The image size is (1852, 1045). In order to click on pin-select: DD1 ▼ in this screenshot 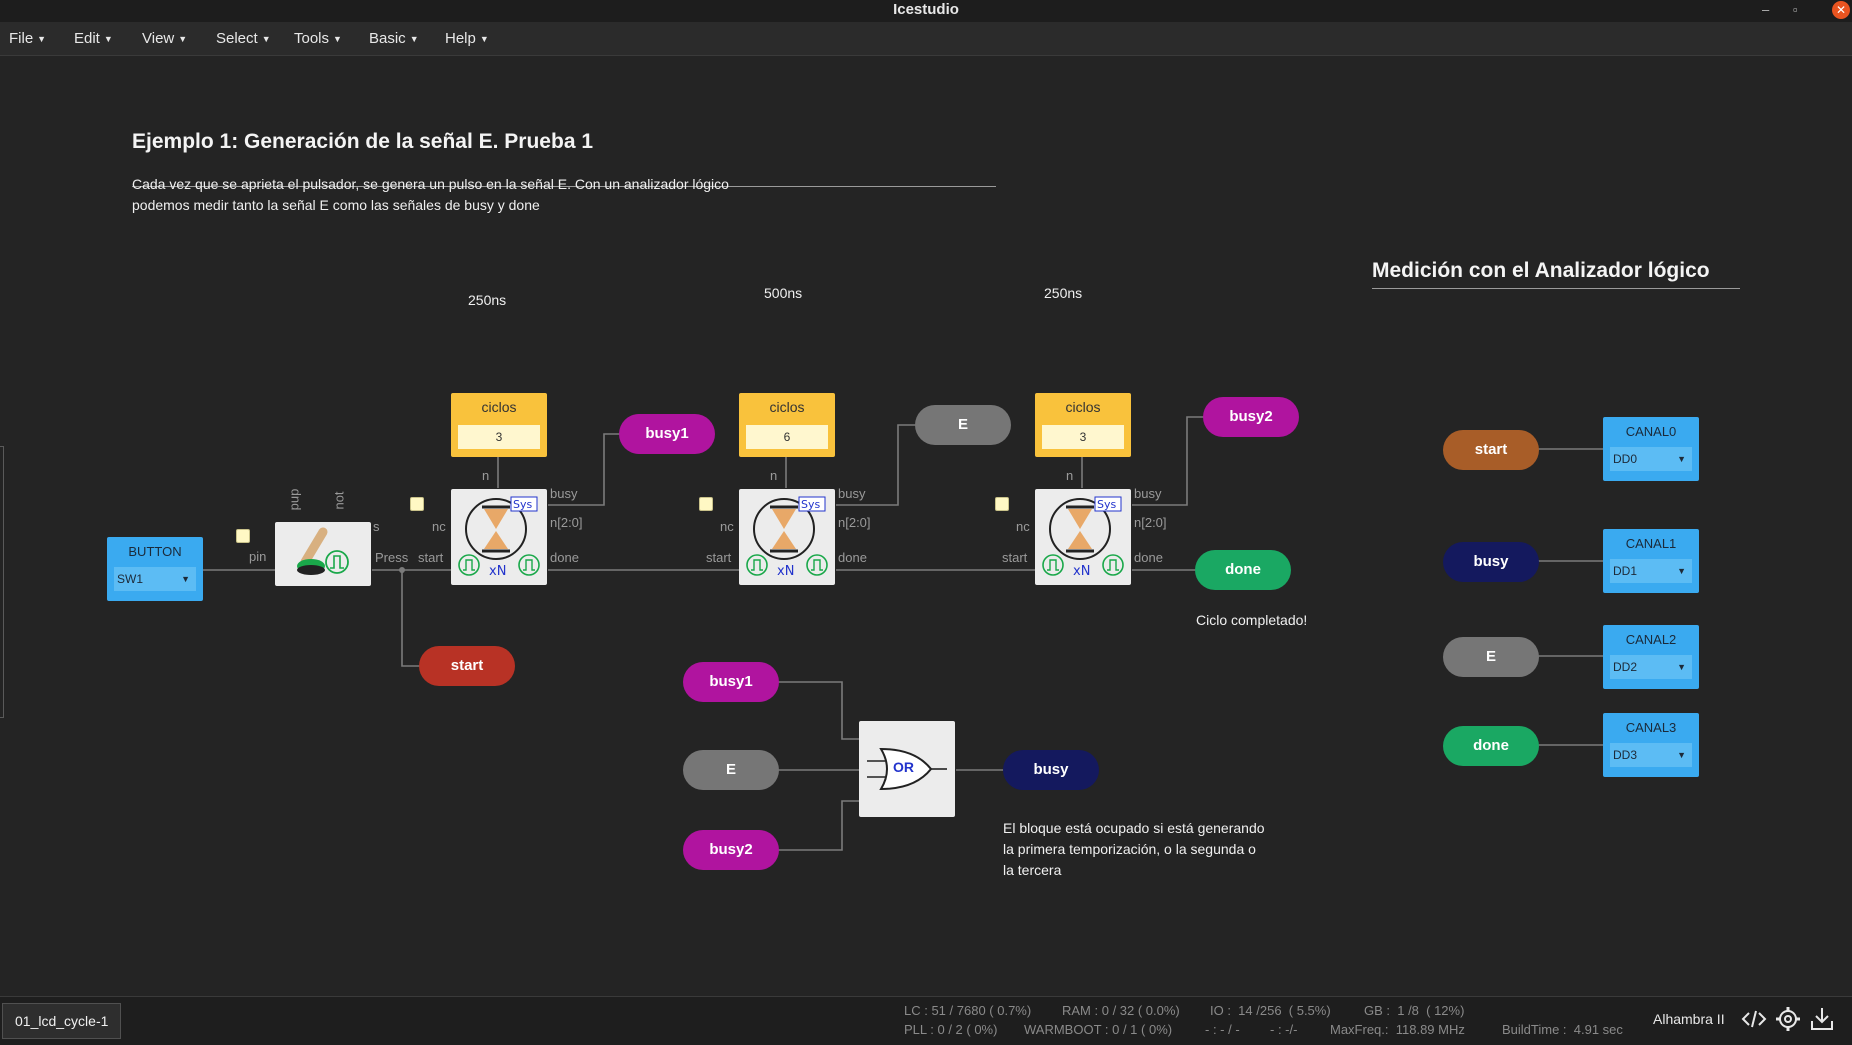, I will do `click(1651, 571)`.